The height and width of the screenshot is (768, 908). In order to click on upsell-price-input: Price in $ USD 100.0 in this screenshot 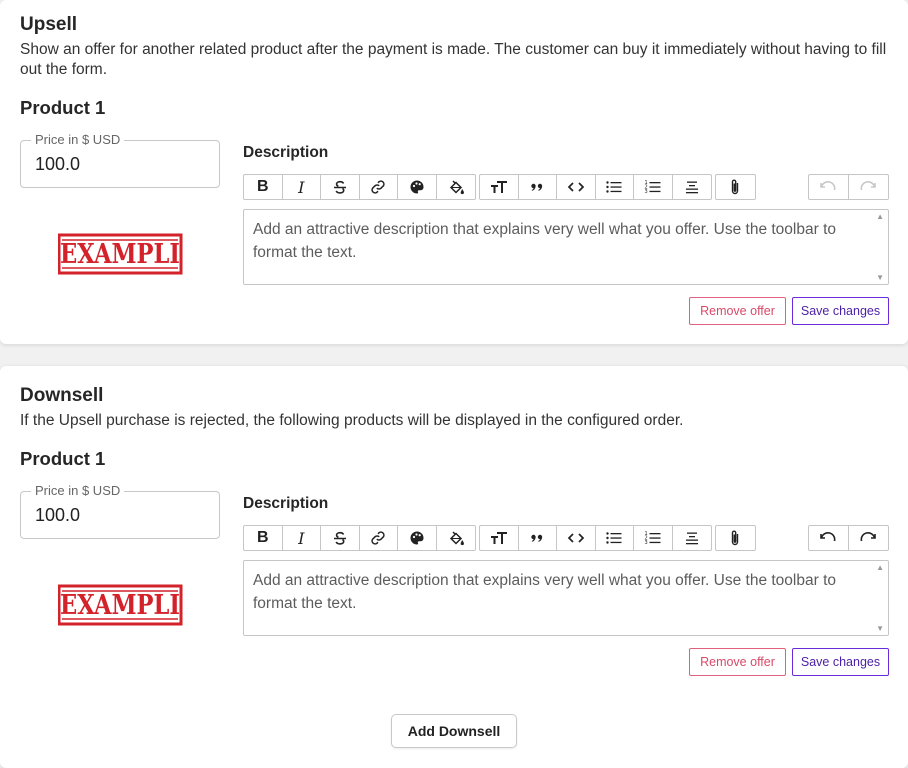, I will do `click(120, 160)`.